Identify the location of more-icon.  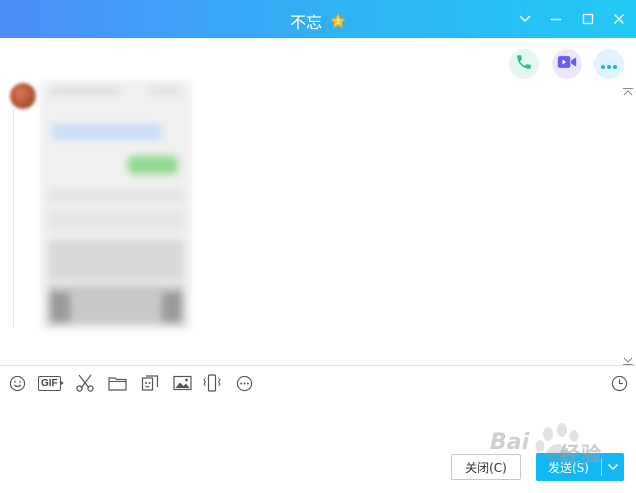
(609, 64).